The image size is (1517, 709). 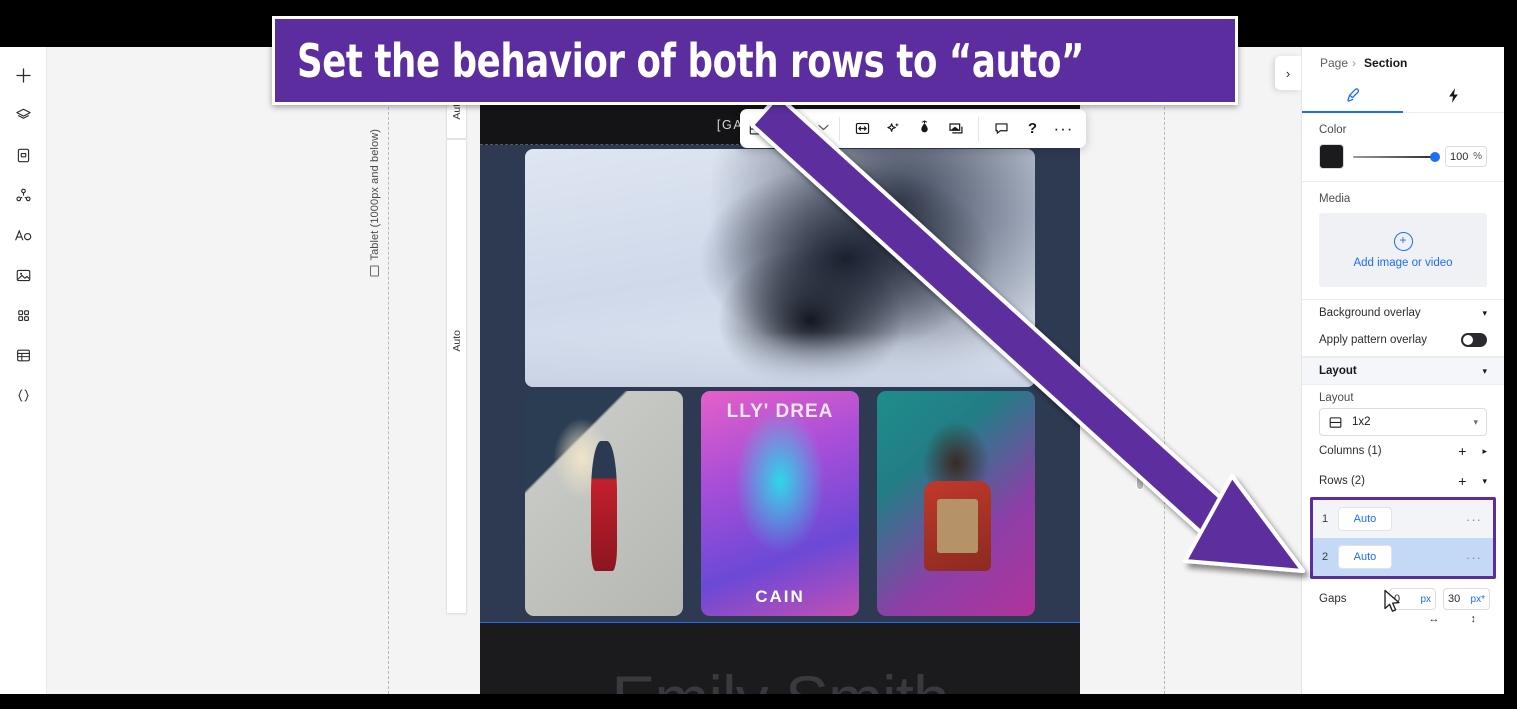 I want to click on instruction-banner: Set the behavior of both rows to “auto”, so click(x=755, y=60).